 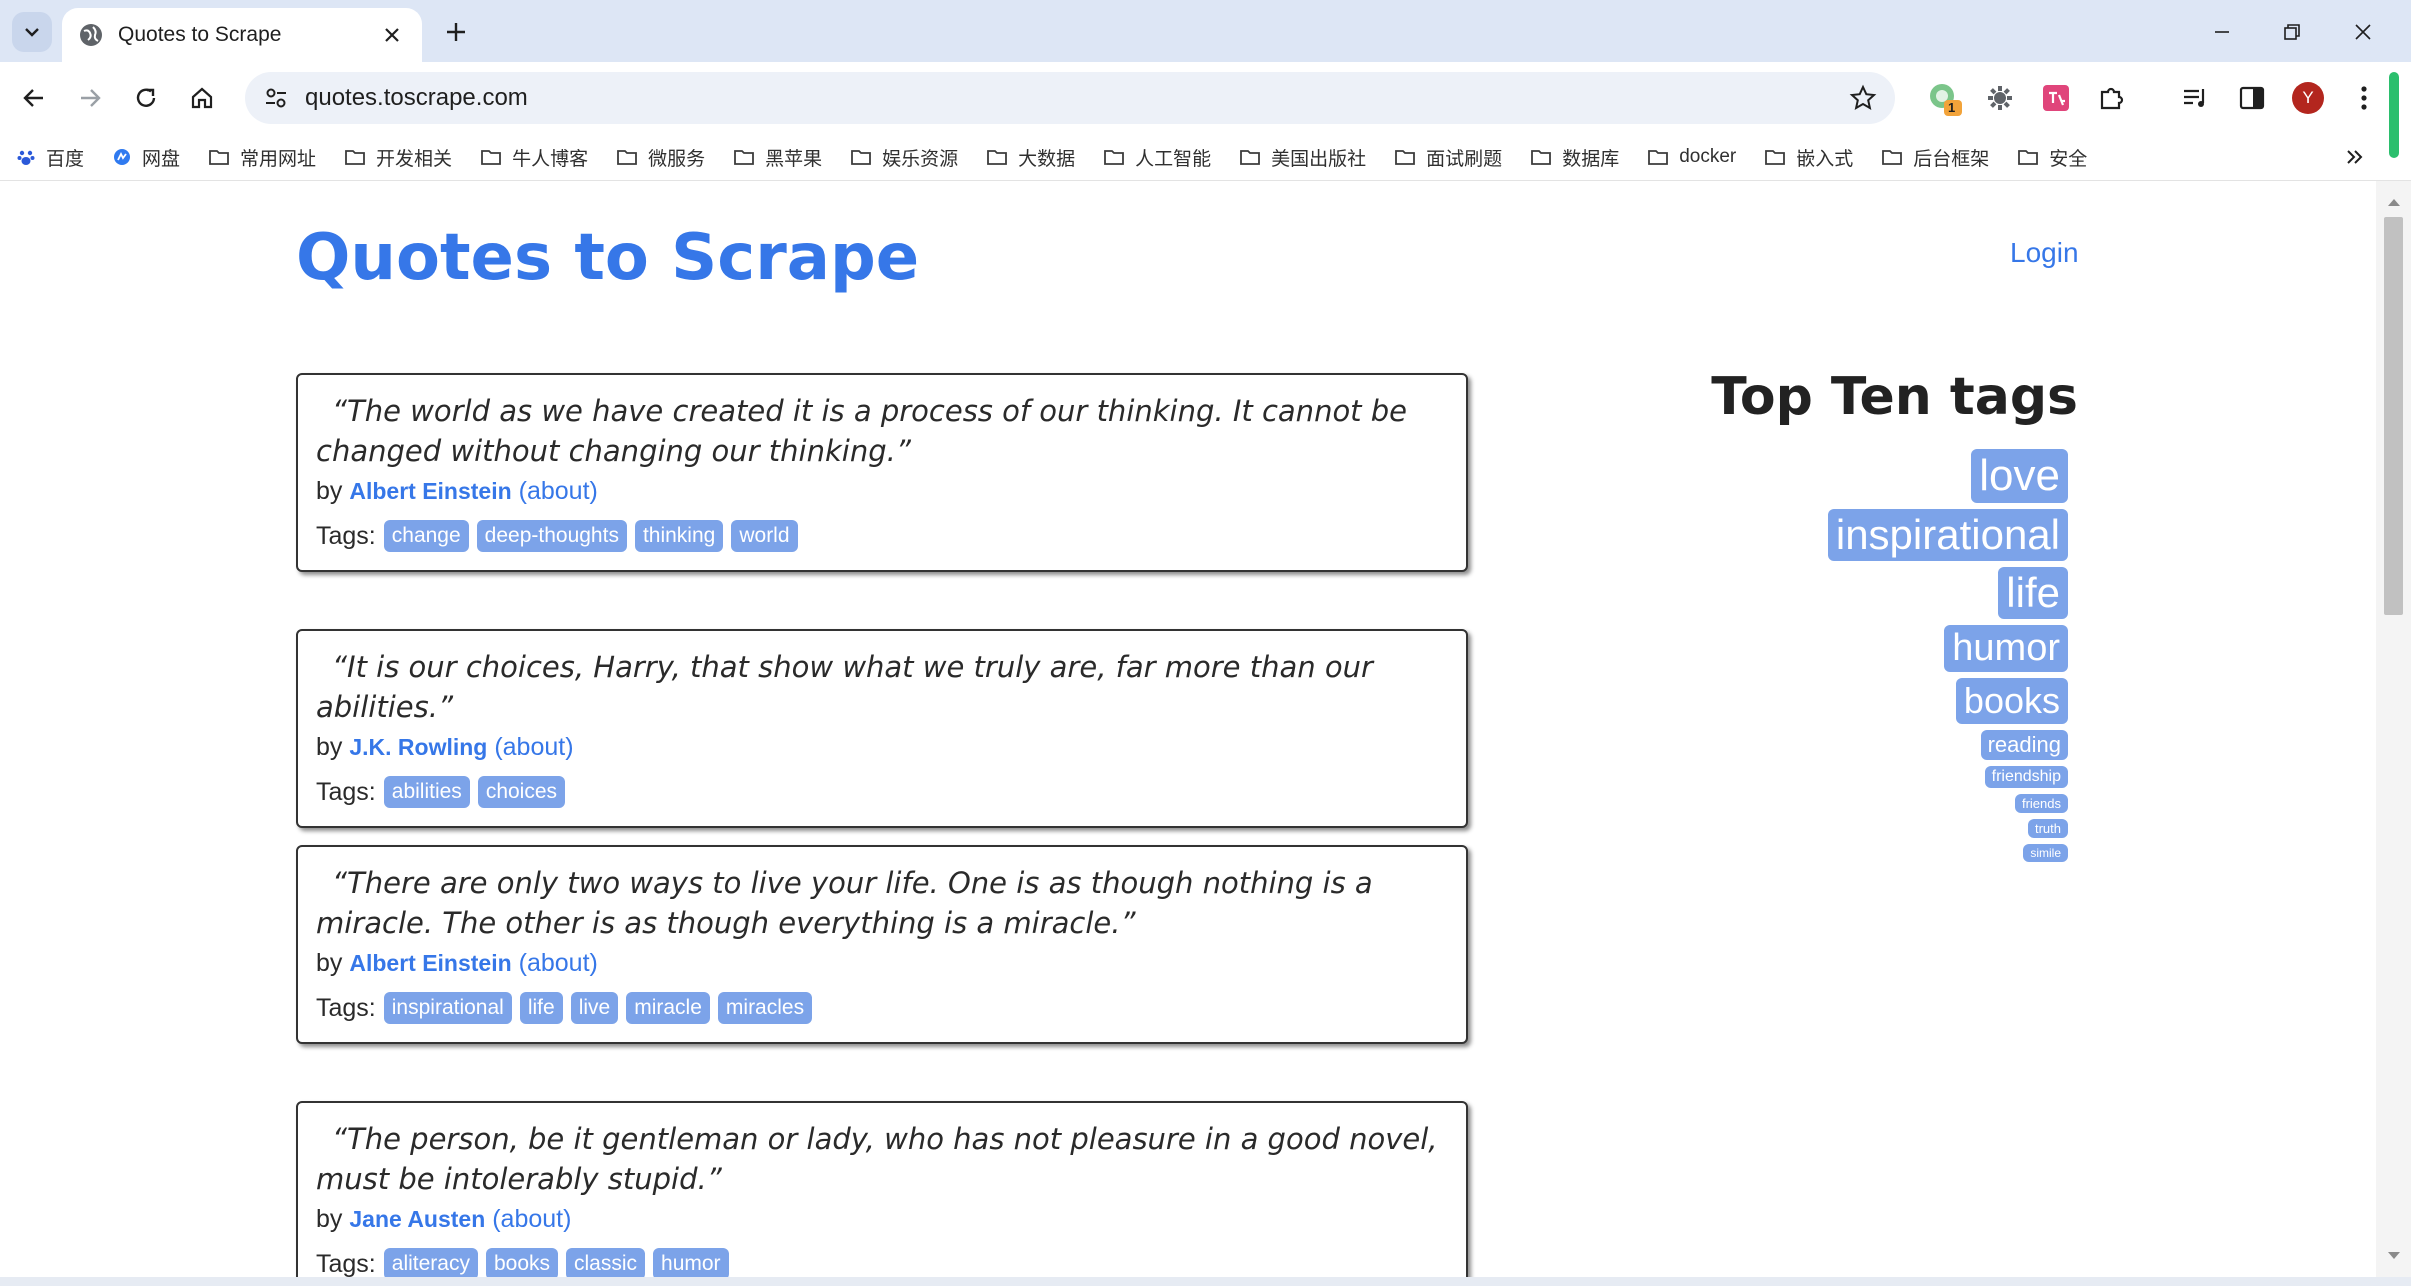 What do you see at coordinates (2394, 115) in the screenshot?
I see `page-accent-indicator` at bounding box center [2394, 115].